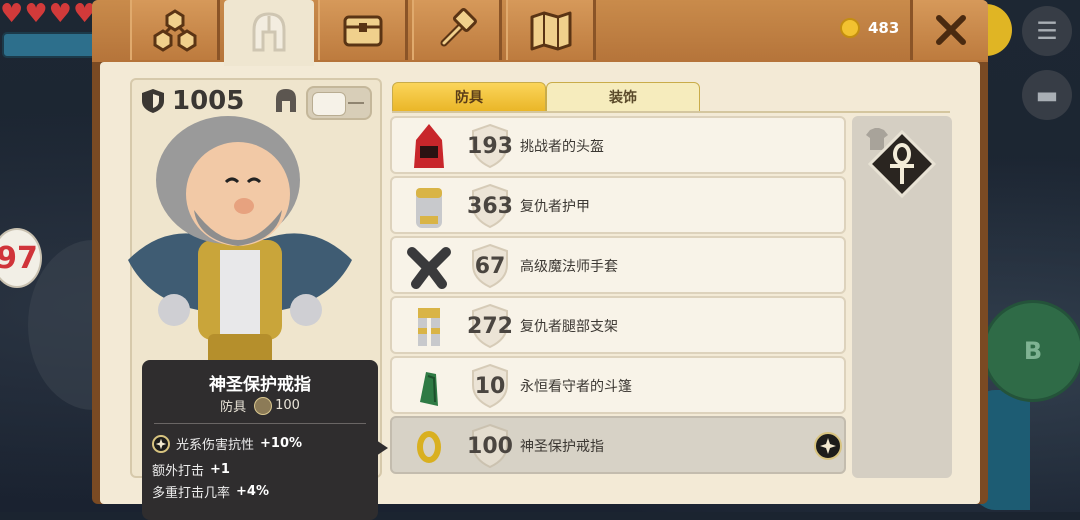  What do you see at coordinates (490, 266) in the screenshot?
I see `item-armor-value: 67` at bounding box center [490, 266].